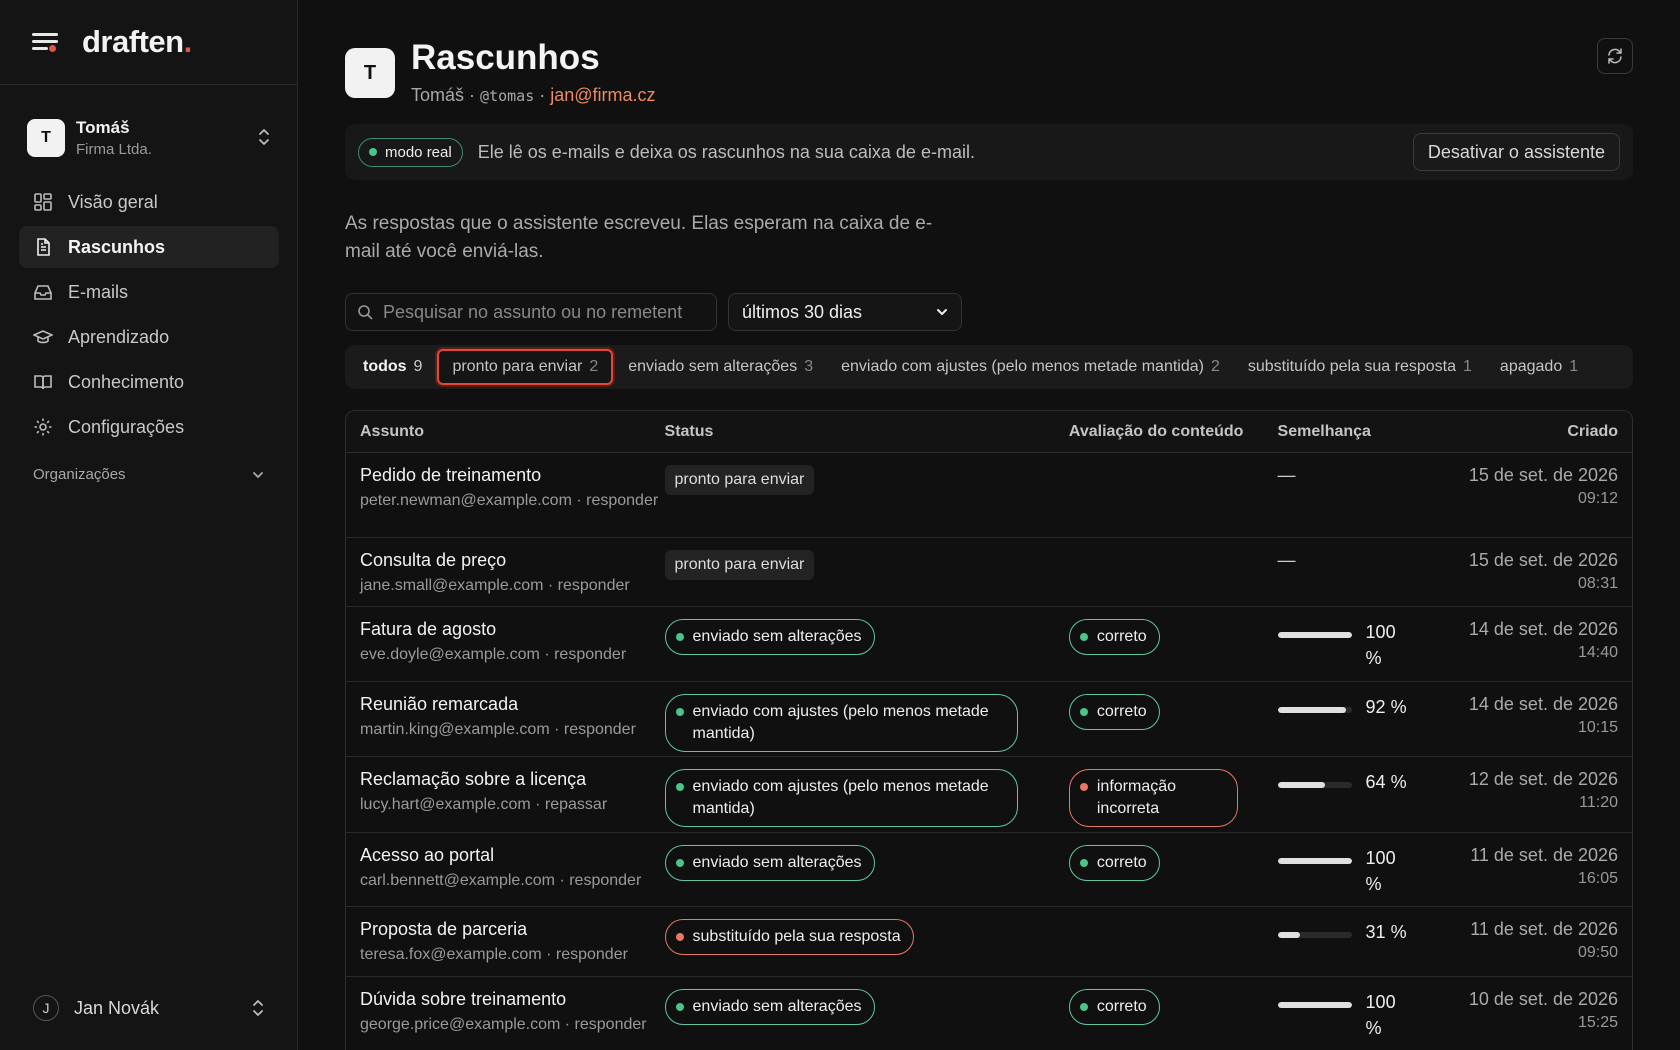  Describe the element at coordinates (1543, 475) in the screenshot. I see `row-date: 15 de set. de 2026` at that location.